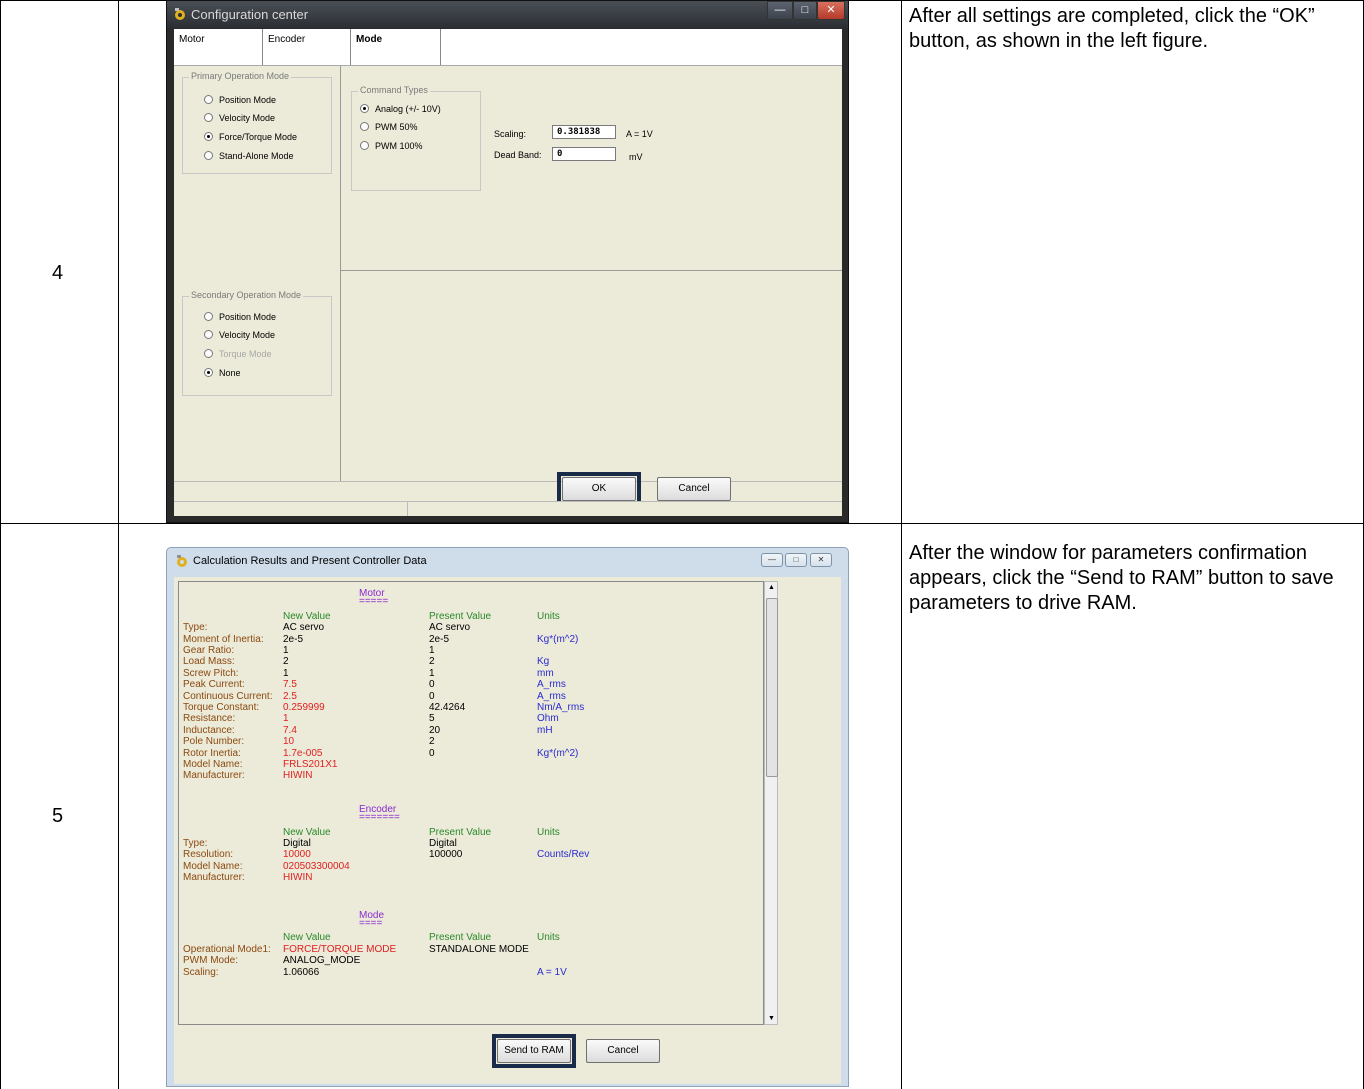  I want to click on row-label: Scaling:, so click(201, 972).